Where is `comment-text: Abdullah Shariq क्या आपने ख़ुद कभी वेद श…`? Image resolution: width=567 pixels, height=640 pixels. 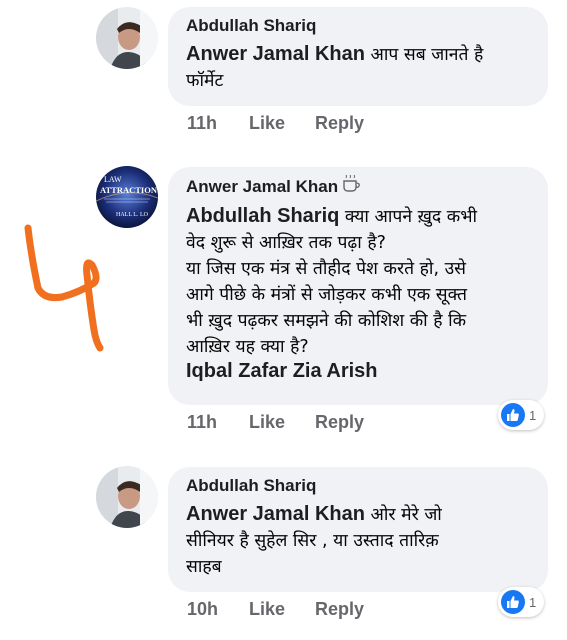
comment-text: Abdullah Shariq क्या आपने ख़ुद कभी वेद श… is located at coordinates (359, 281).